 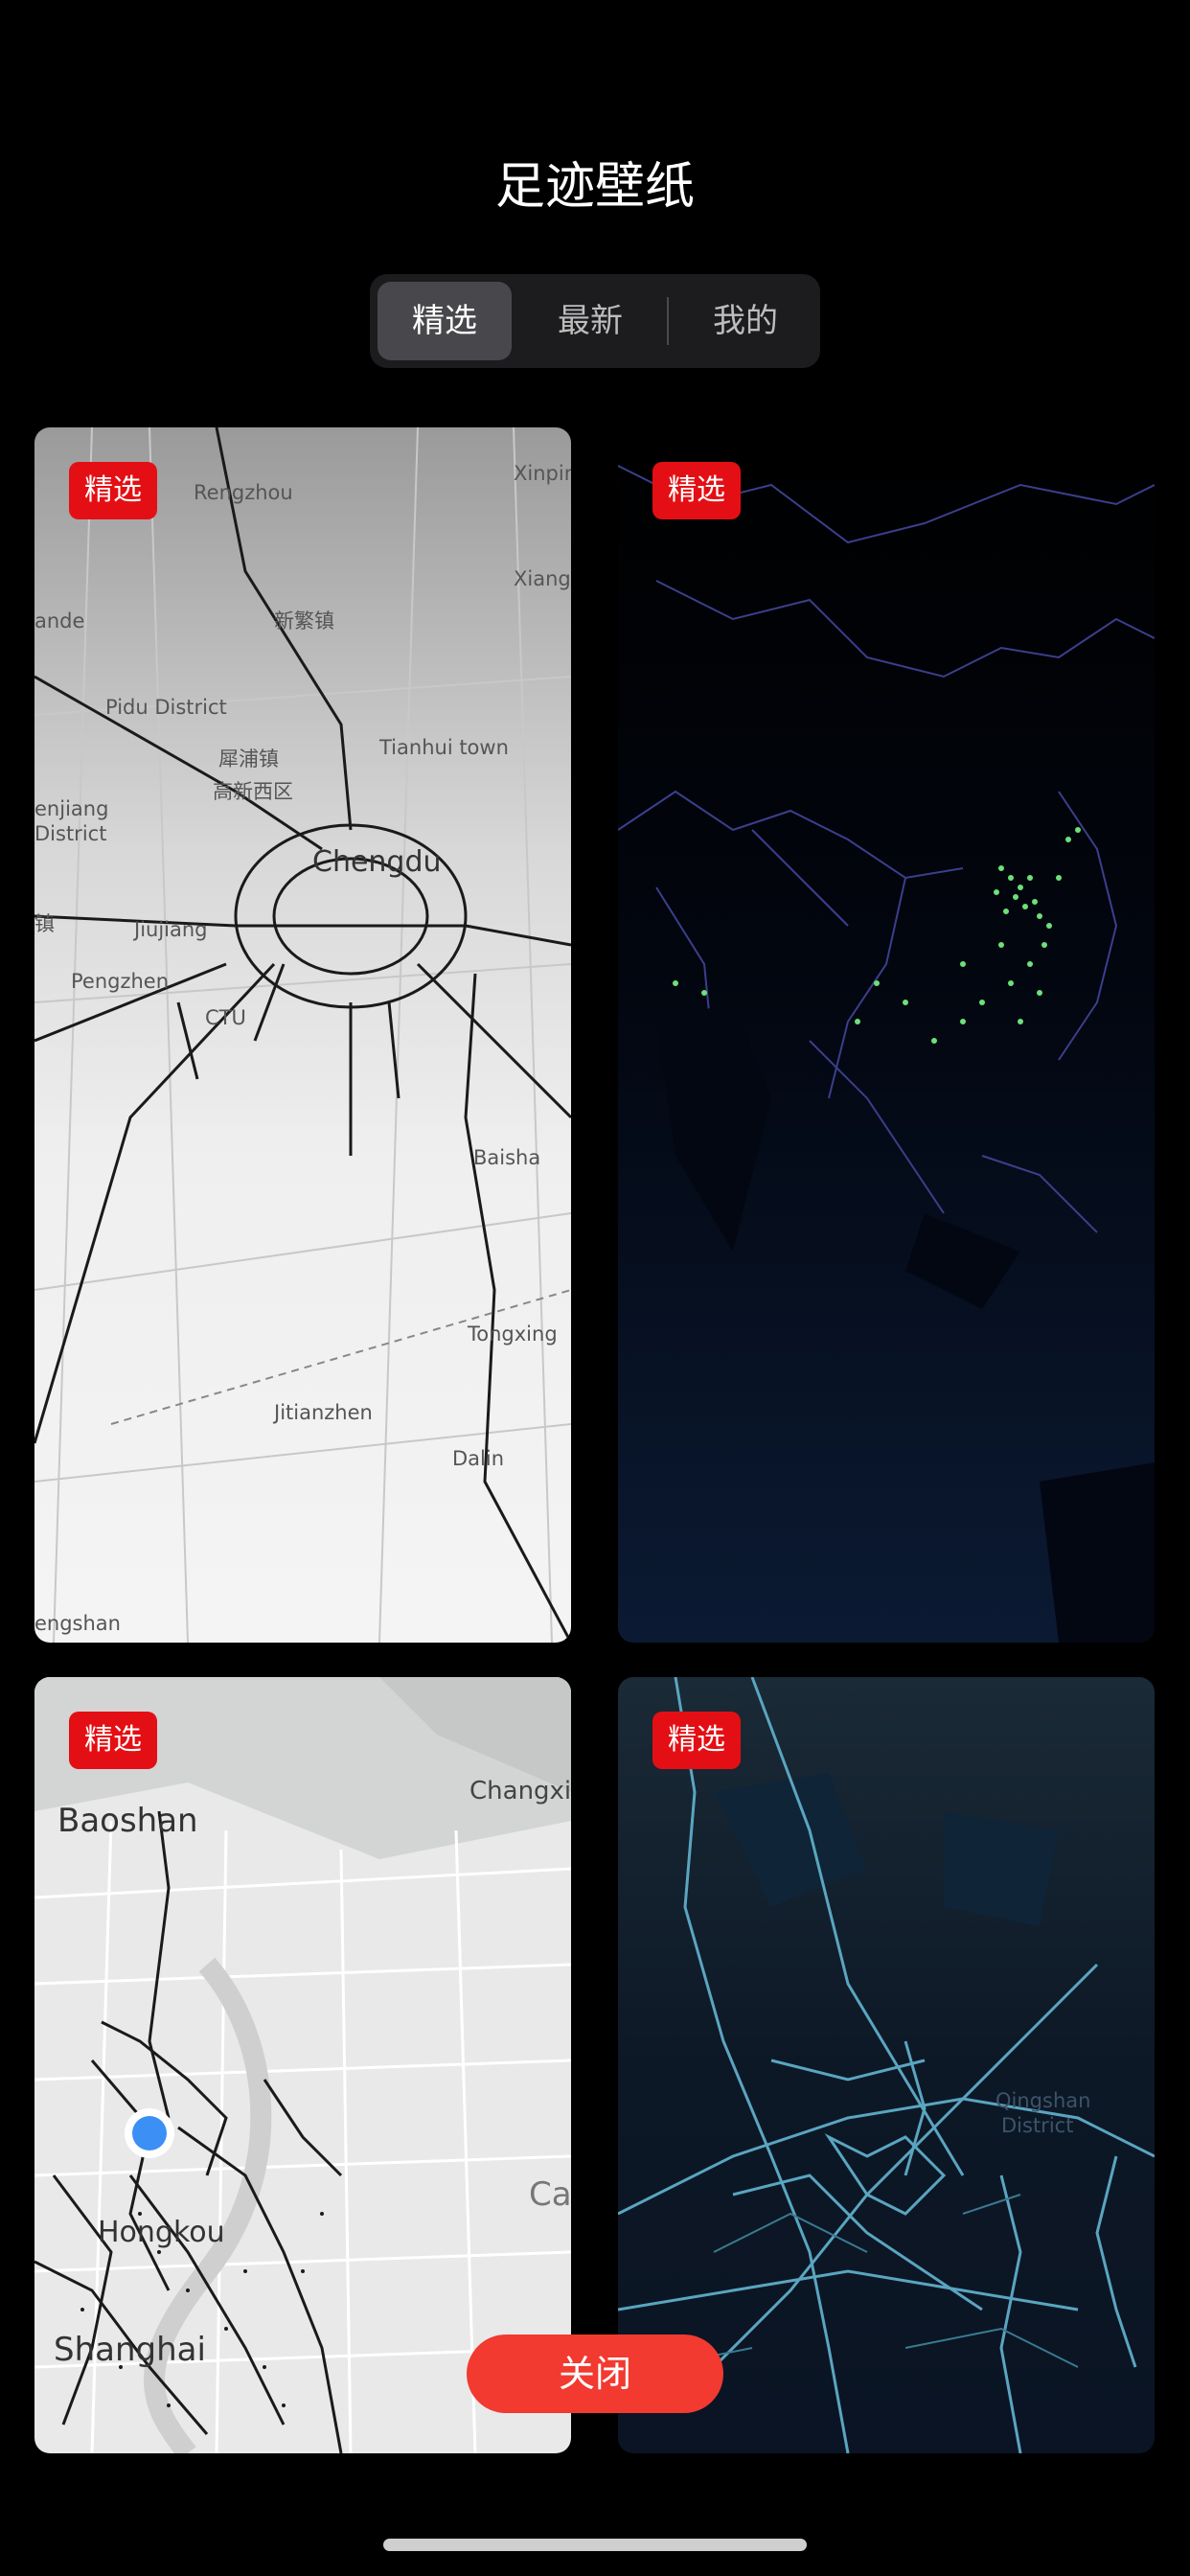 I want to click on map-label: Baisha, so click(x=507, y=1157).